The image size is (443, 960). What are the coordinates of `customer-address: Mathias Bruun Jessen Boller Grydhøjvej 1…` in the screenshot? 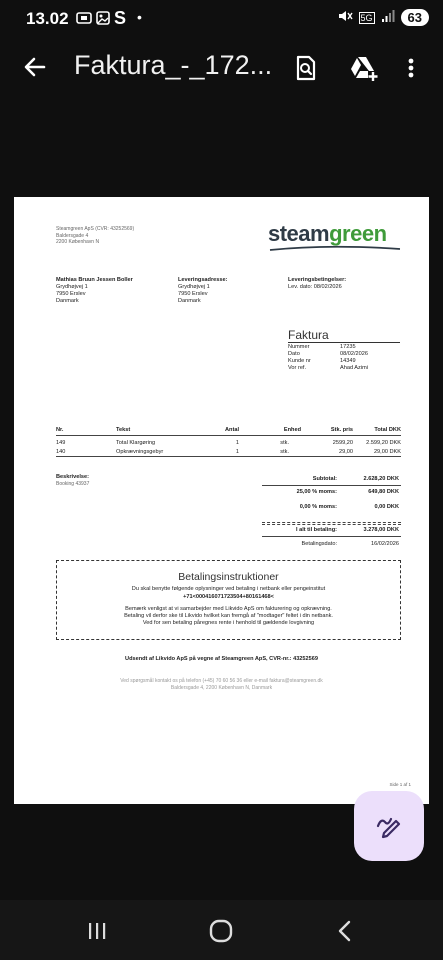 It's located at (94, 290).